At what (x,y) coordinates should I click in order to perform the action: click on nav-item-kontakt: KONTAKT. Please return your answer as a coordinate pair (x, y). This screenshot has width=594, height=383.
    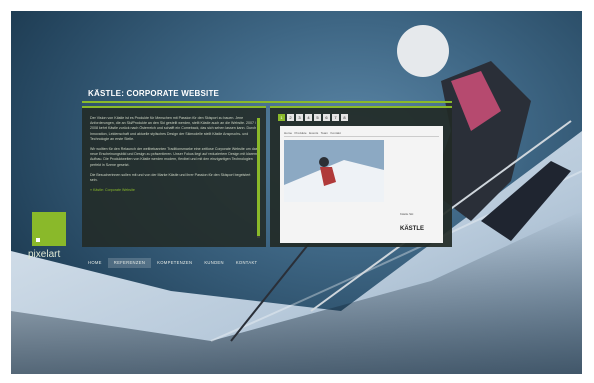
    Looking at the image, I should click on (247, 263).